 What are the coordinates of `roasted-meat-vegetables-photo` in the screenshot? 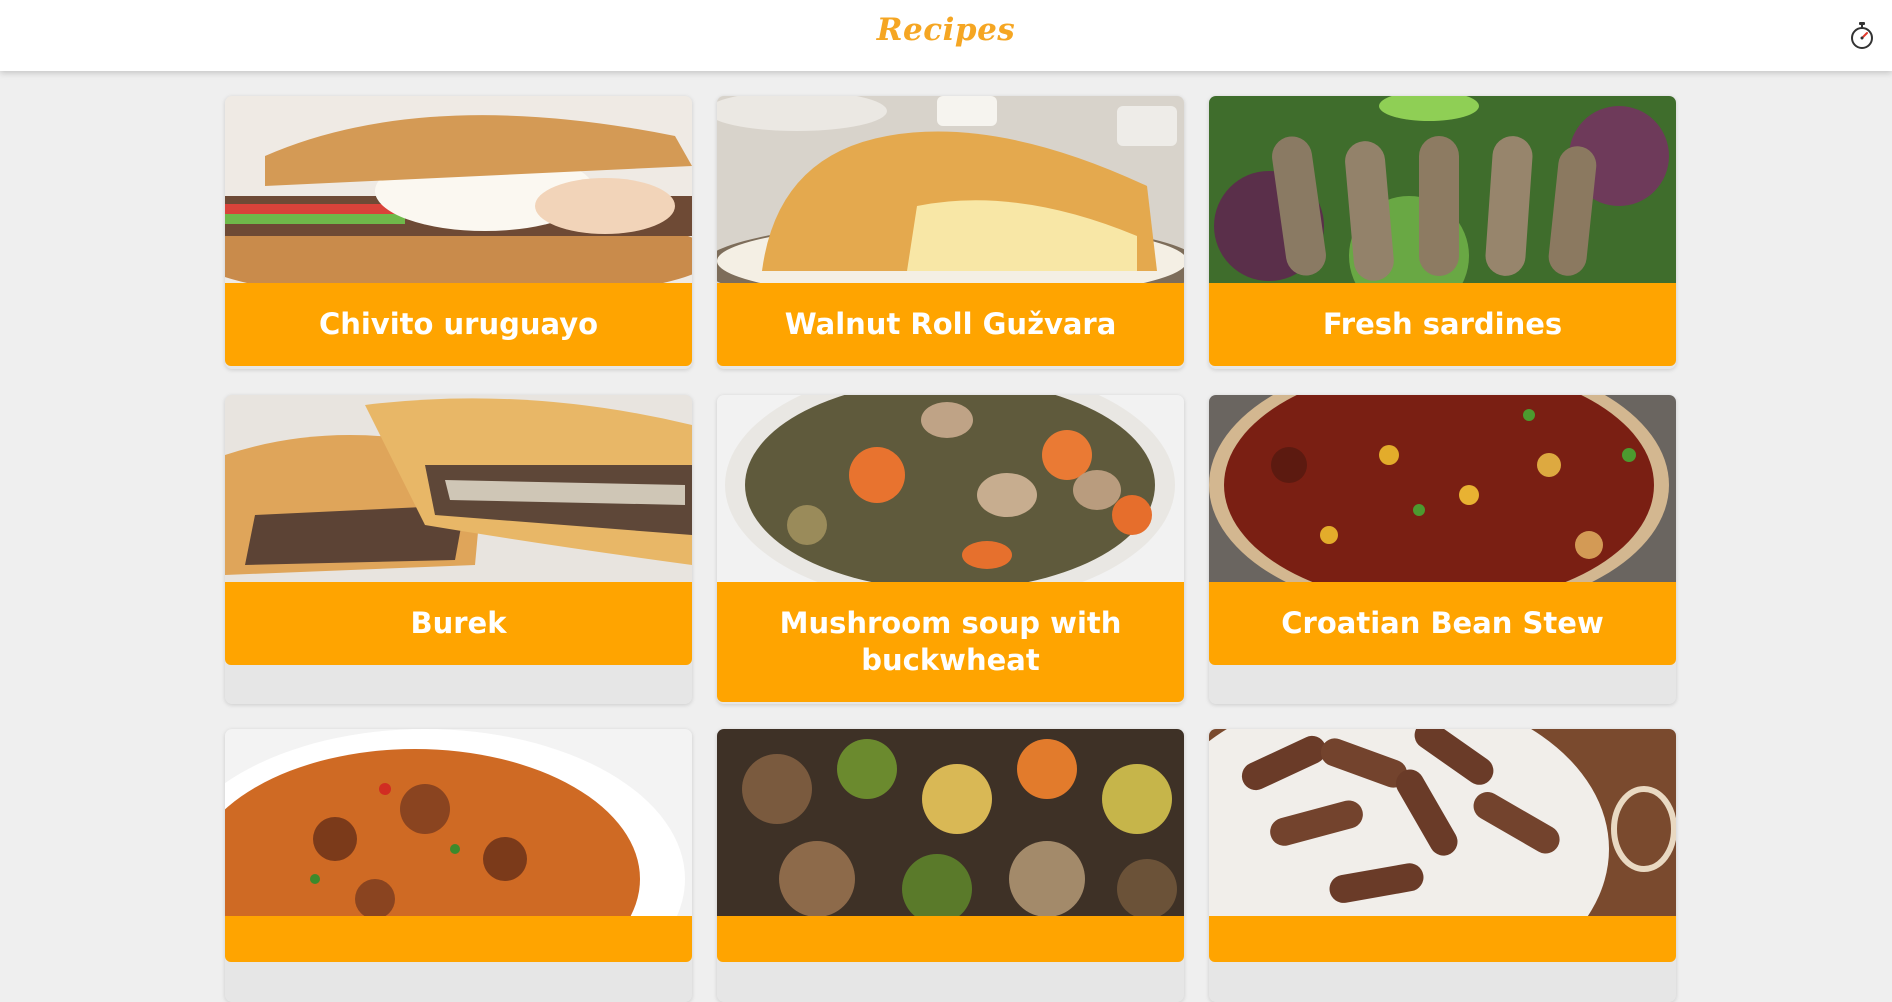 It's located at (950, 822).